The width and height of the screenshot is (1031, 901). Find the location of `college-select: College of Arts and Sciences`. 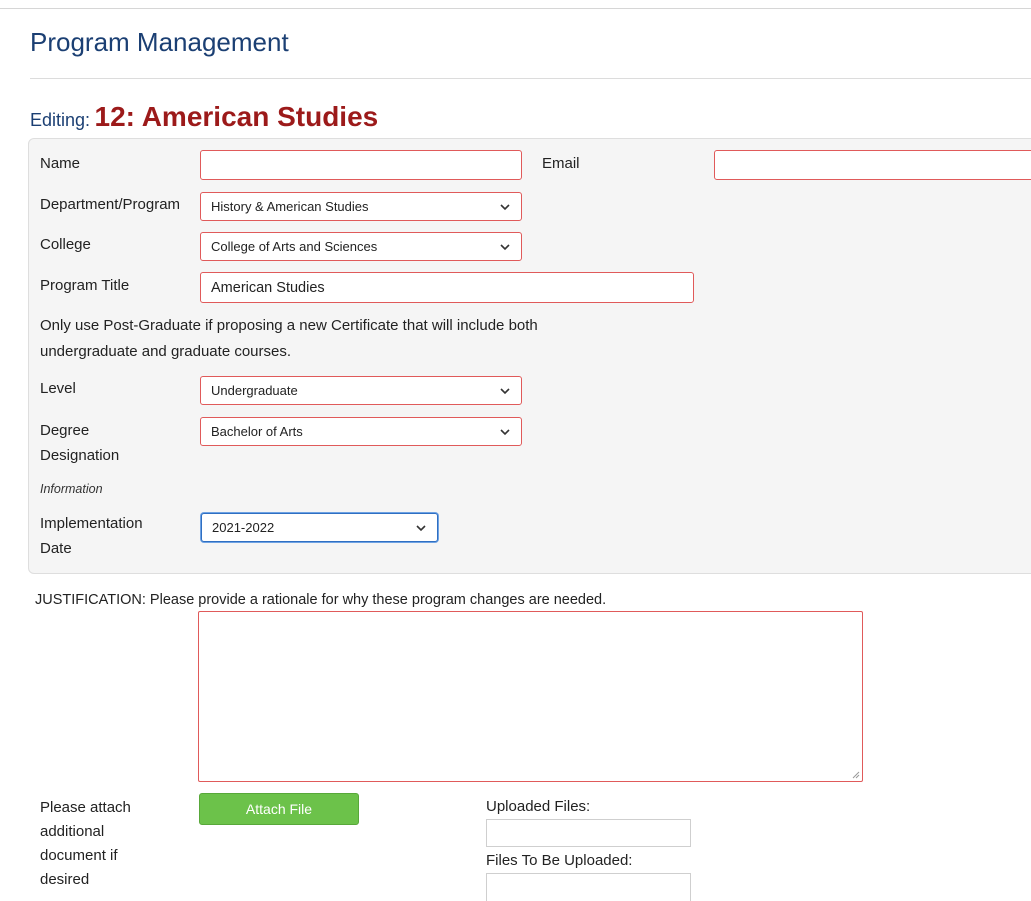

college-select: College of Arts and Sciences is located at coordinates (361, 246).